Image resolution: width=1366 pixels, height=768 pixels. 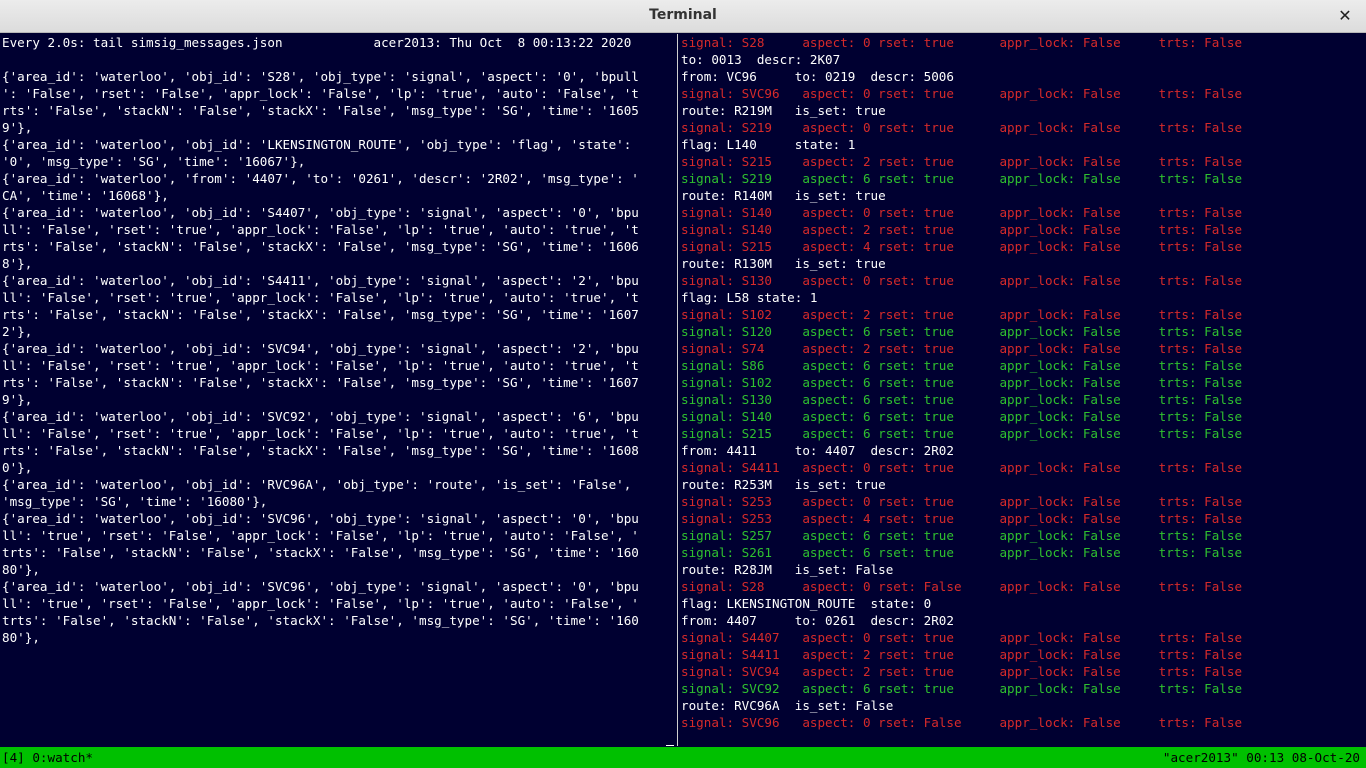 What do you see at coordinates (817, 450) in the screenshot?
I see `log-line: from: 4411 to: 4407 descr: 2R02` at bounding box center [817, 450].